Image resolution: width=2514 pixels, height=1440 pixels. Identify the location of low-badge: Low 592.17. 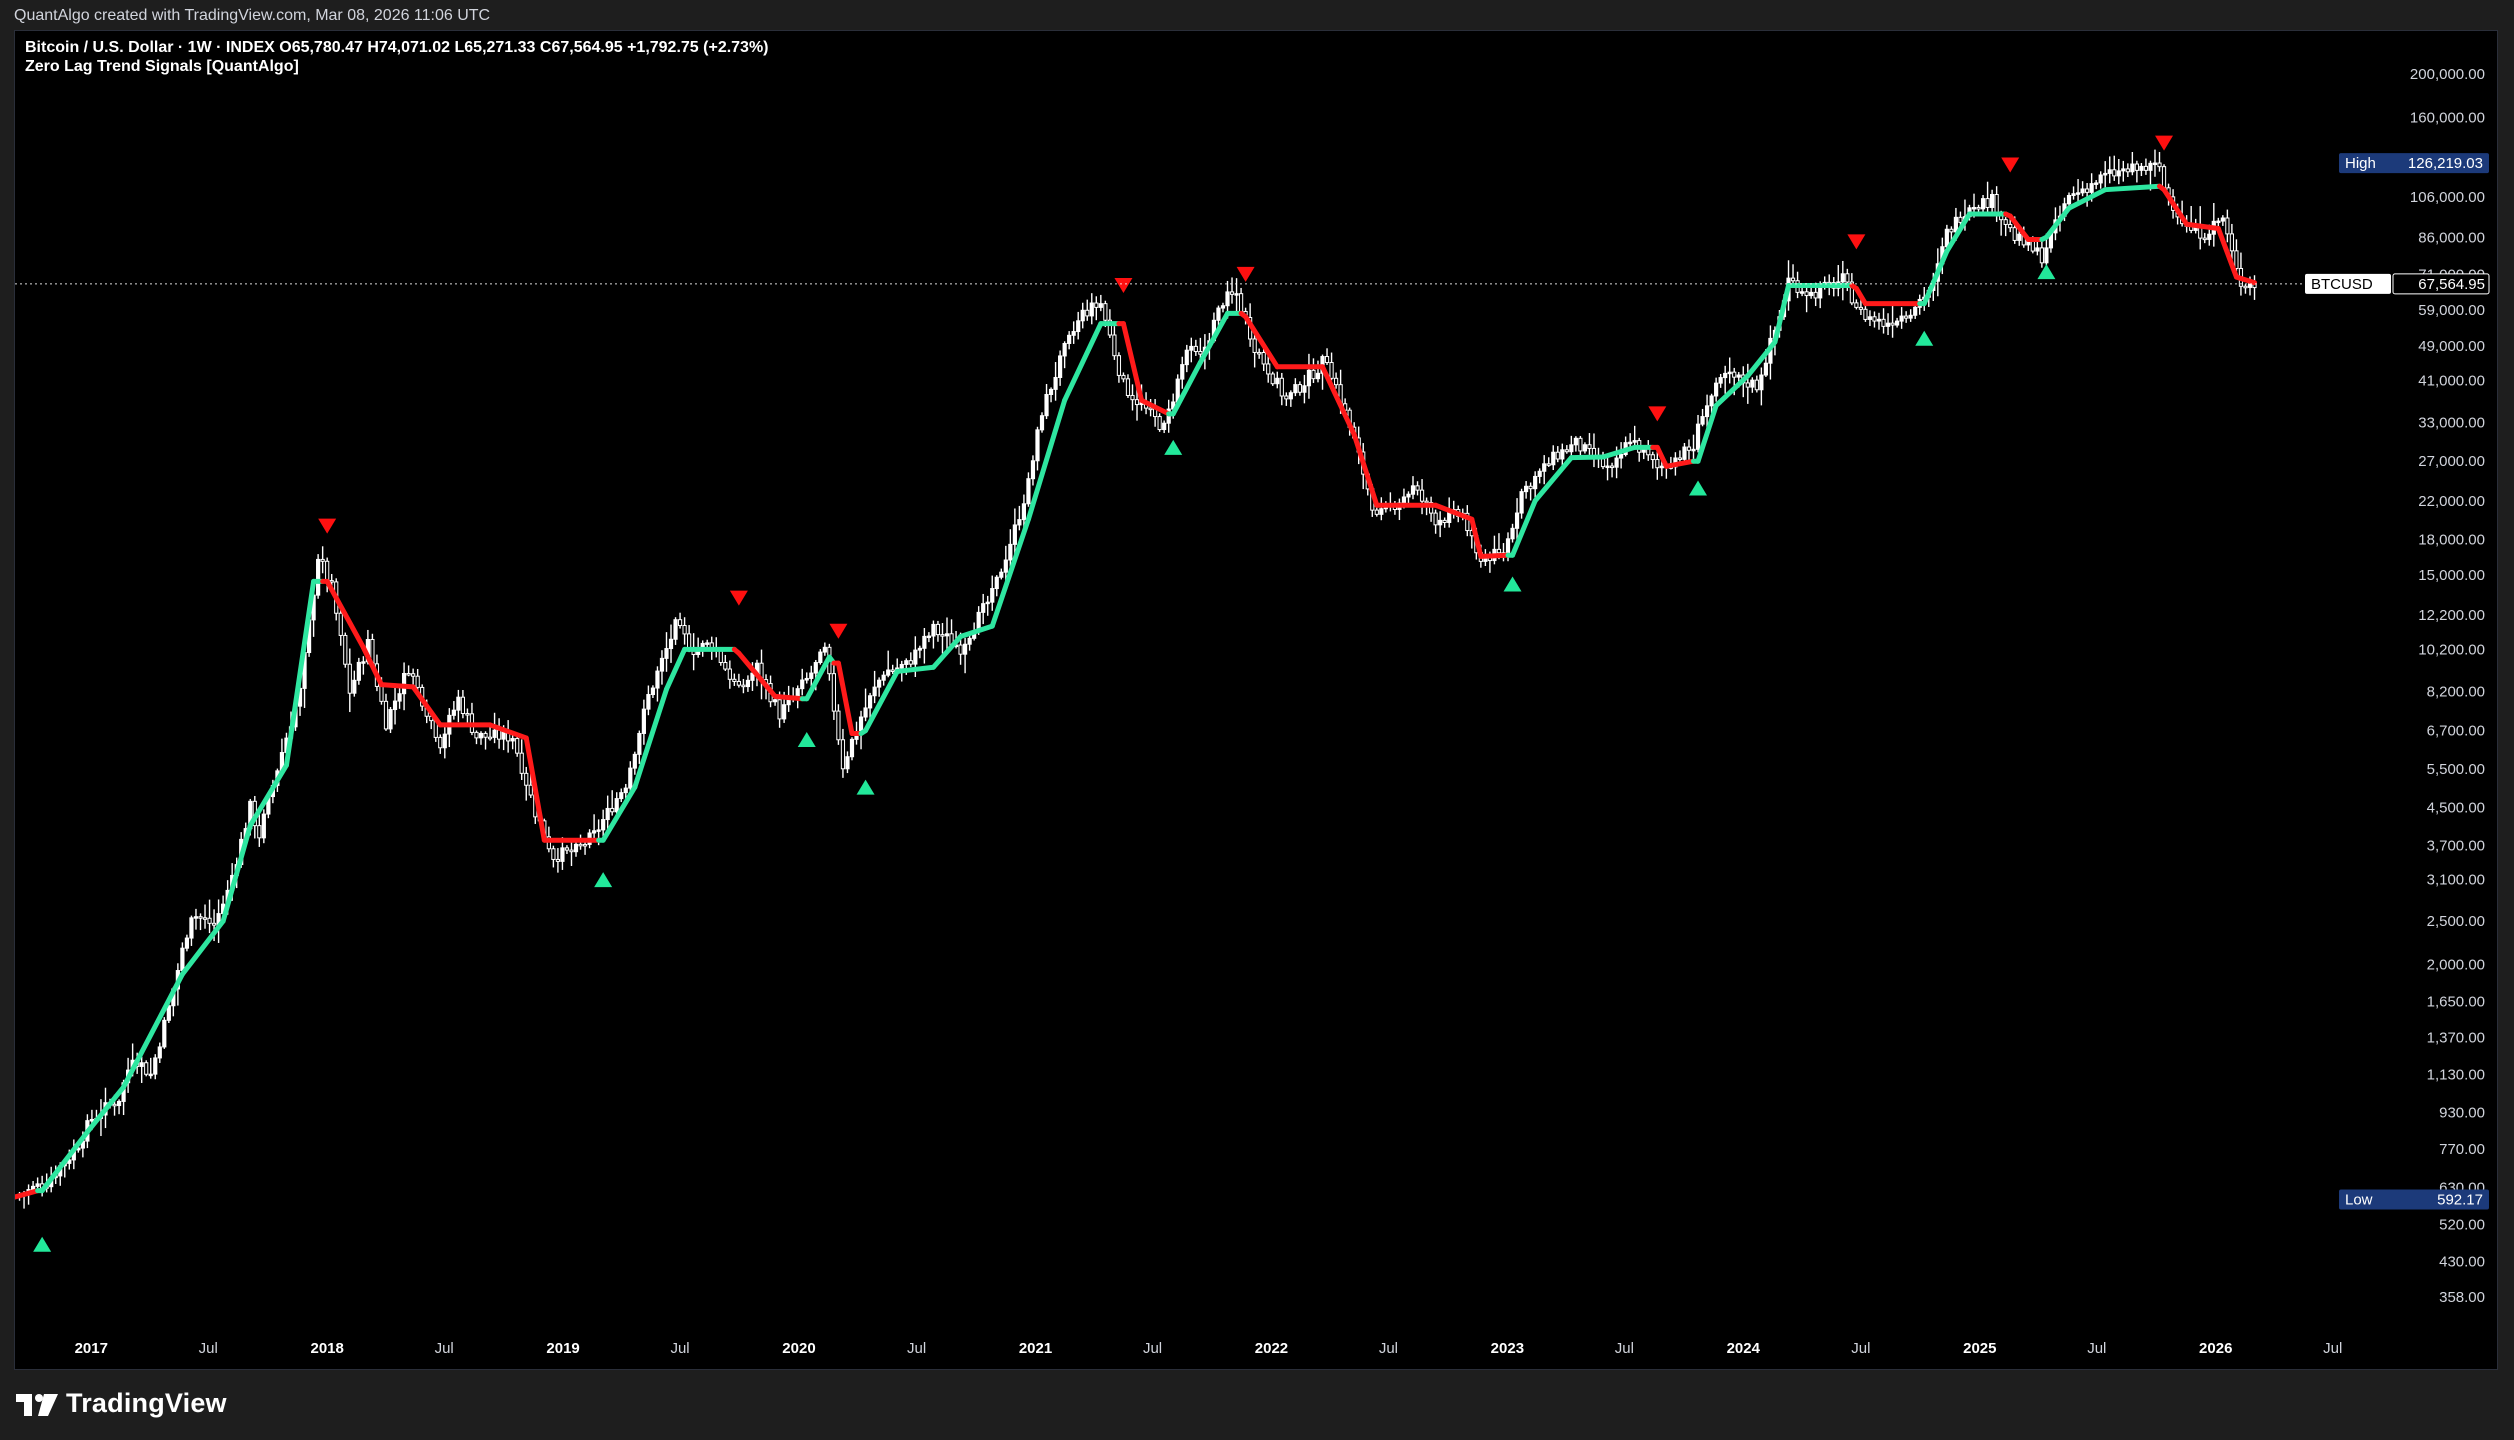
(2414, 1199).